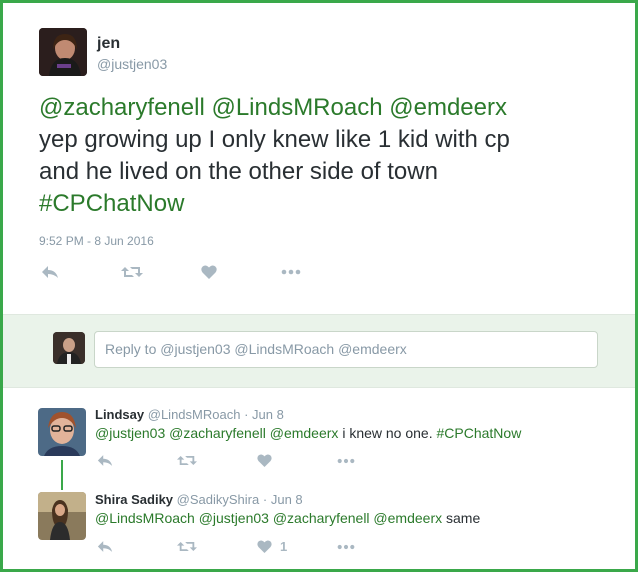 This screenshot has height=572, width=638. I want to click on like-button: 1, so click(297, 546).